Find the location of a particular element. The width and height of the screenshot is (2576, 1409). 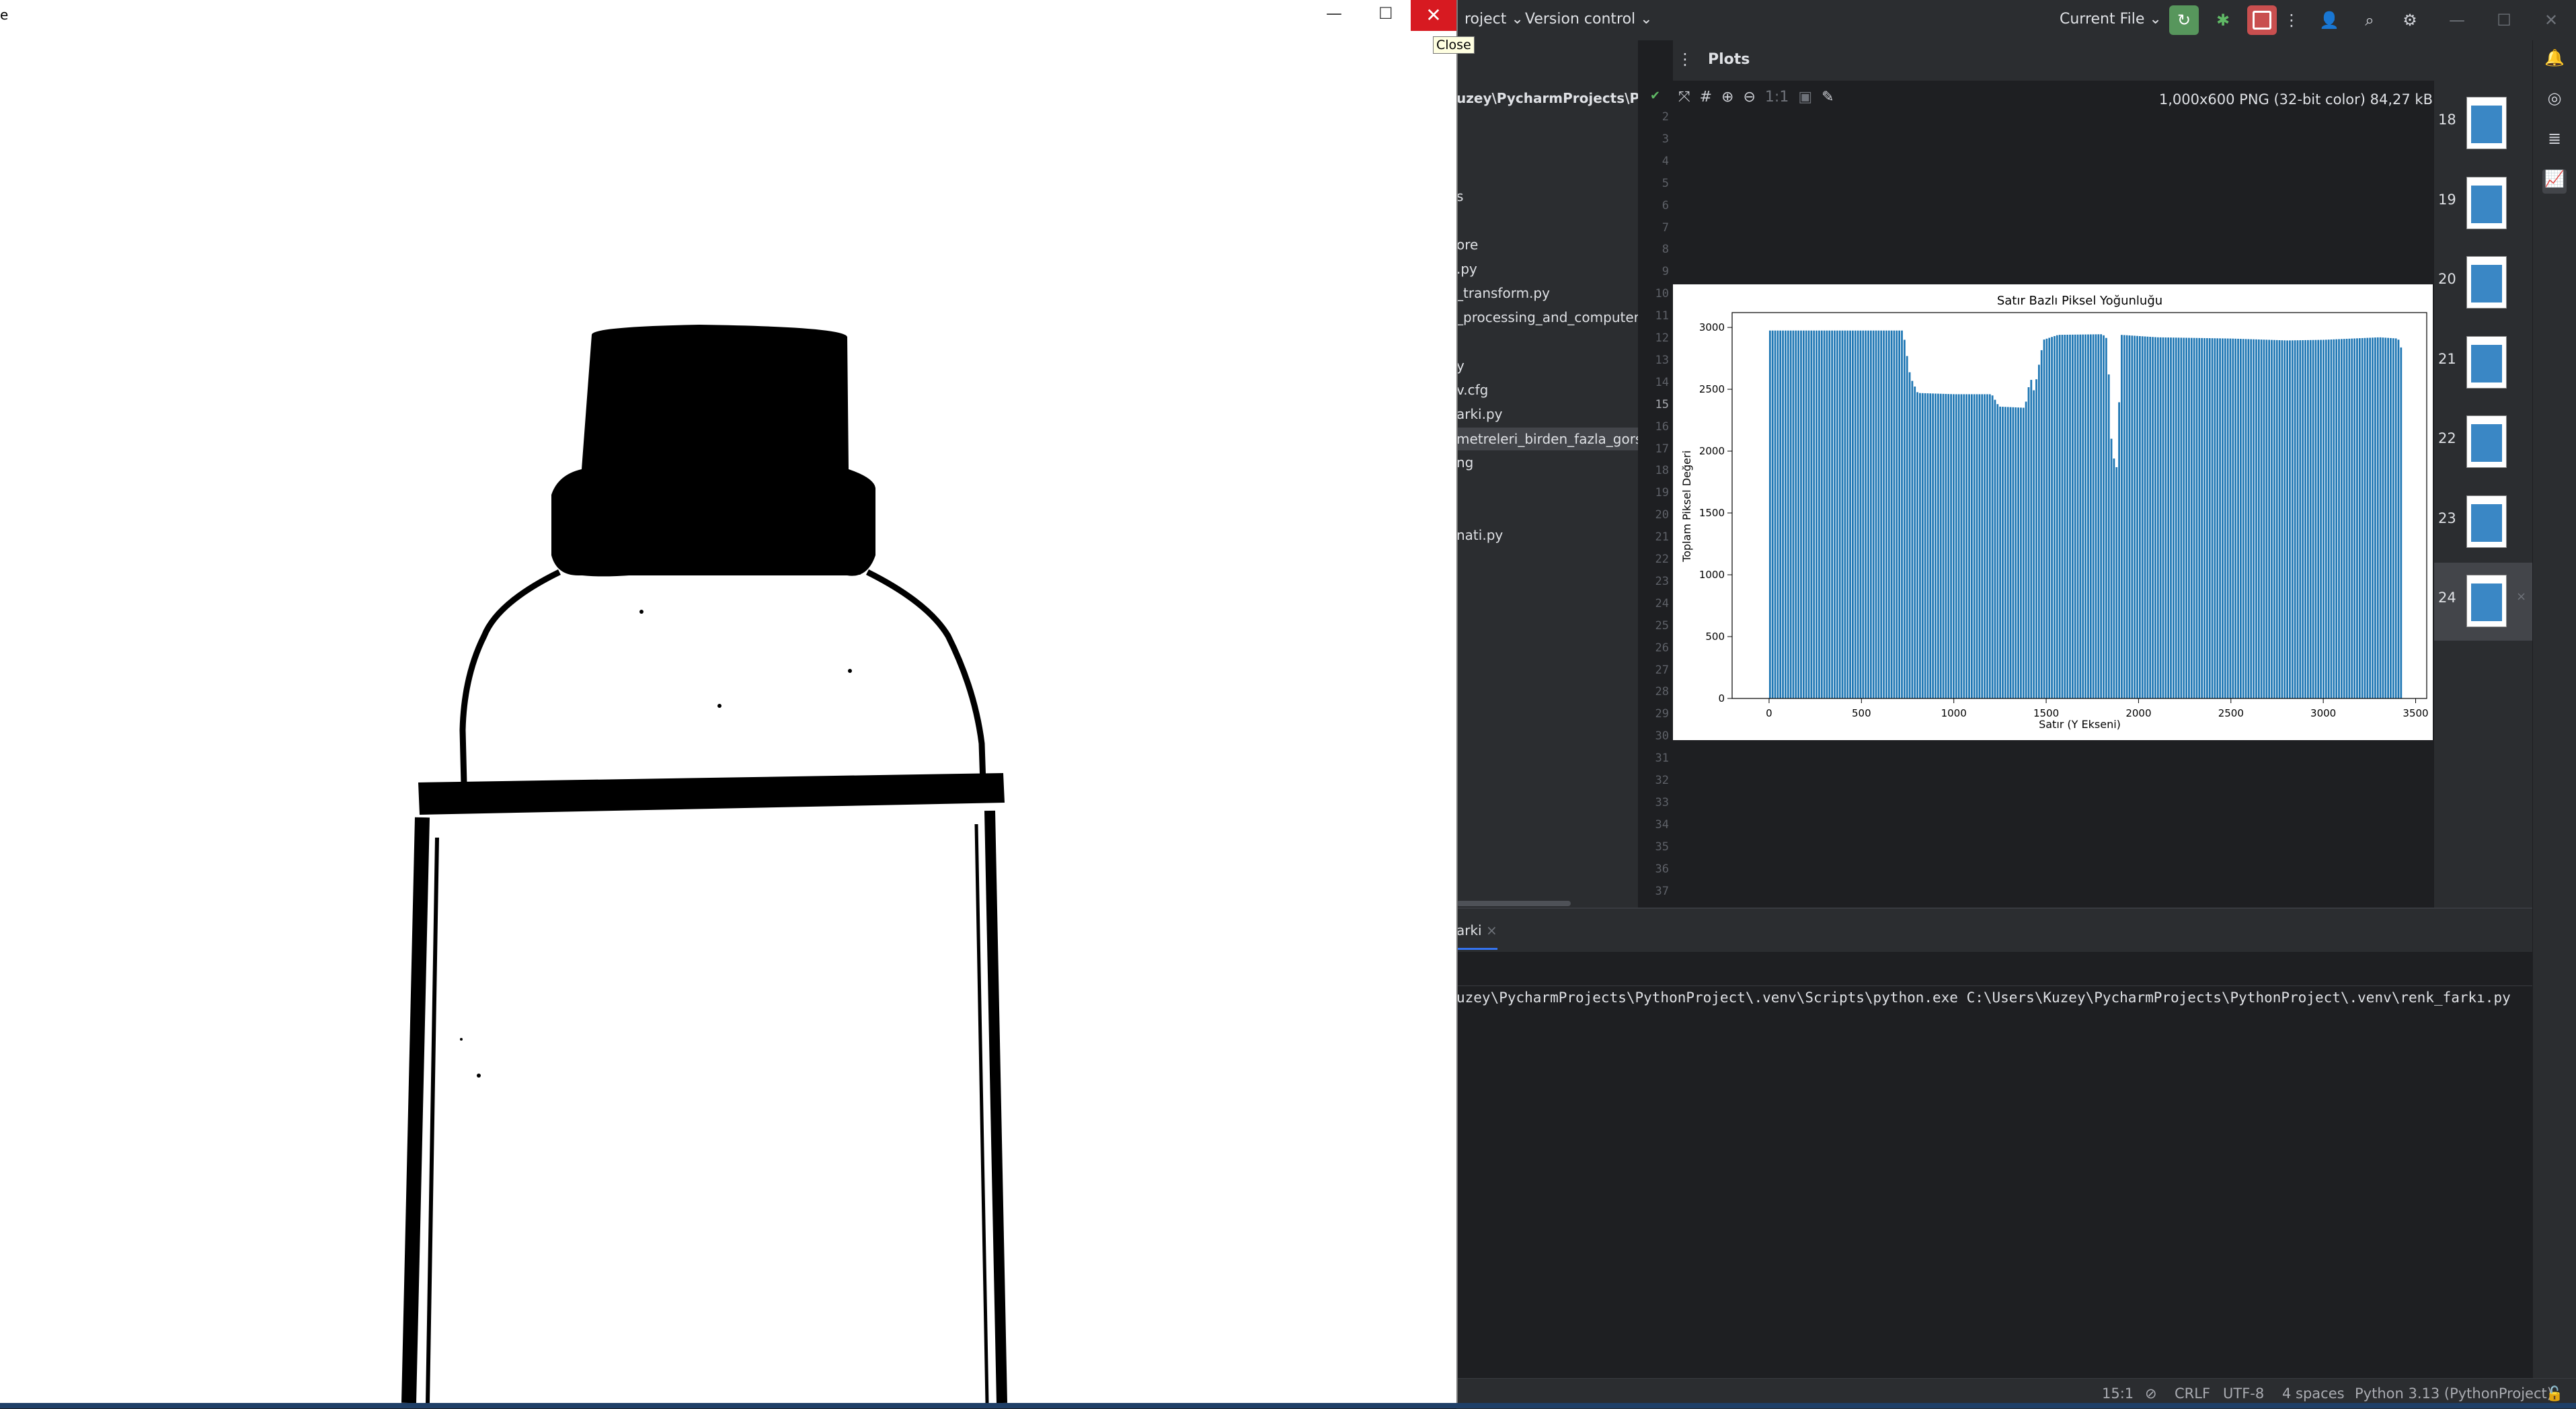

plot-thumbnail: 21 is located at coordinates (2483, 363).